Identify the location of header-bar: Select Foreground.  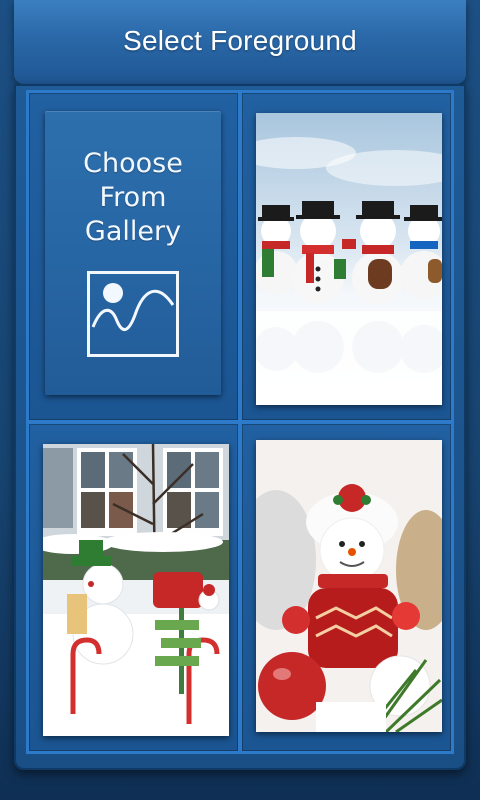
(240, 42).